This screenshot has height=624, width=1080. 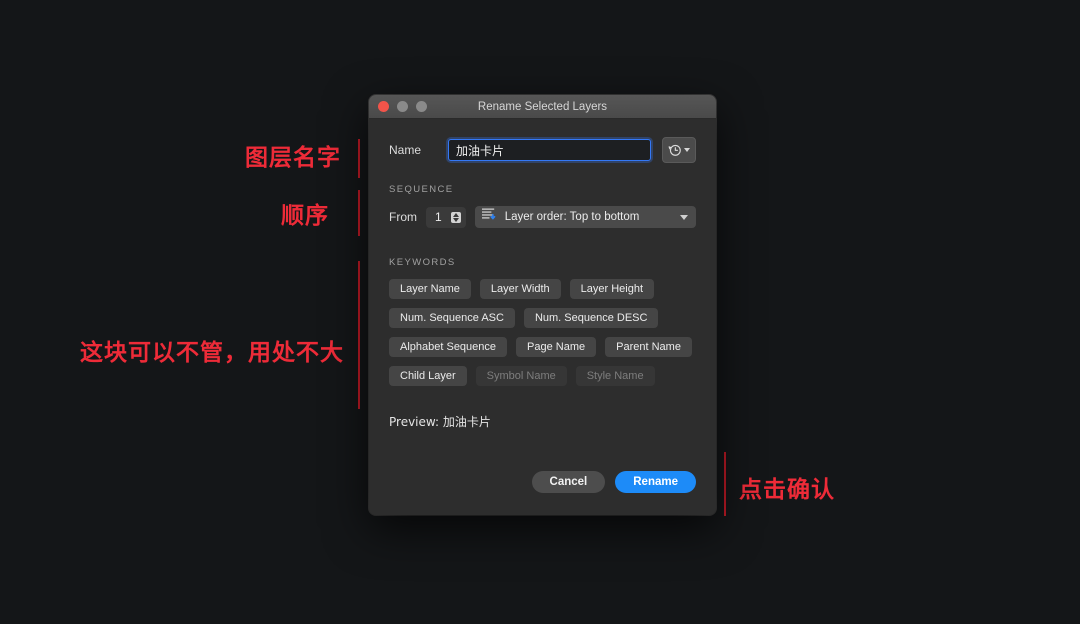 I want to click on minimize-window-icon, so click(x=402, y=106).